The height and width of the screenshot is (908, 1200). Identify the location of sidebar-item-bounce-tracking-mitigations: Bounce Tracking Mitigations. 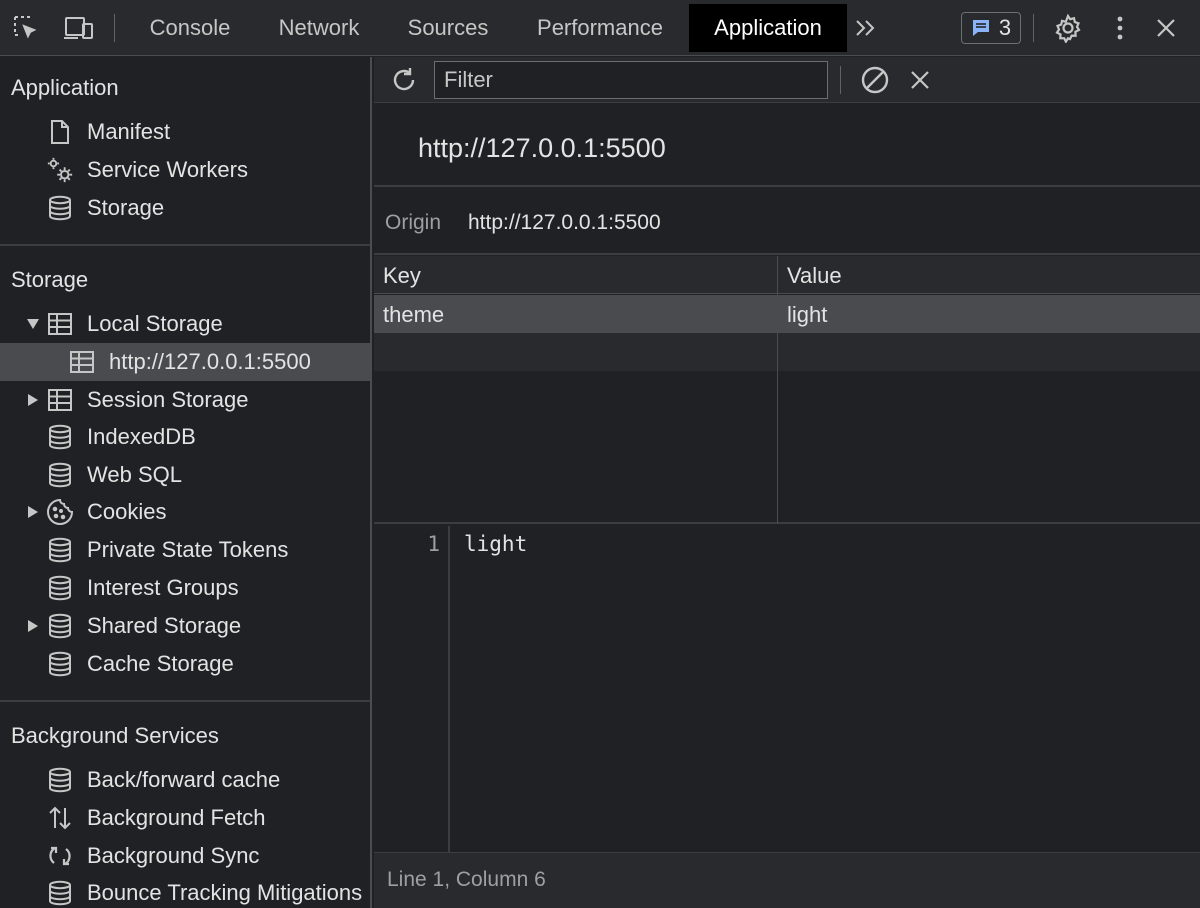
(185, 891).